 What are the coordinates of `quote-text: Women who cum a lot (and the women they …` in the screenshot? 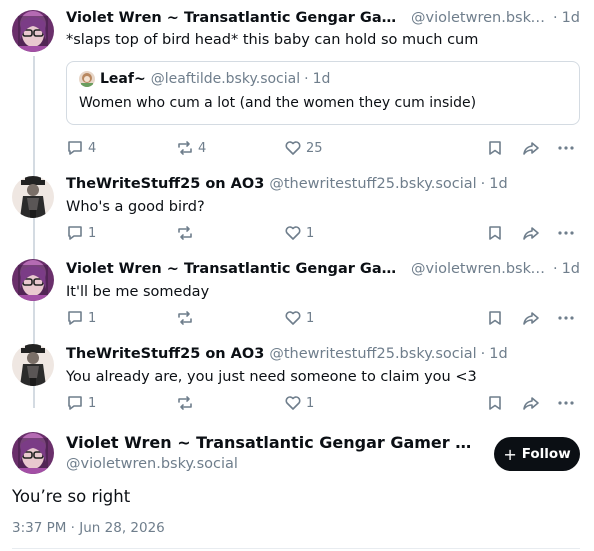 It's located at (278, 103).